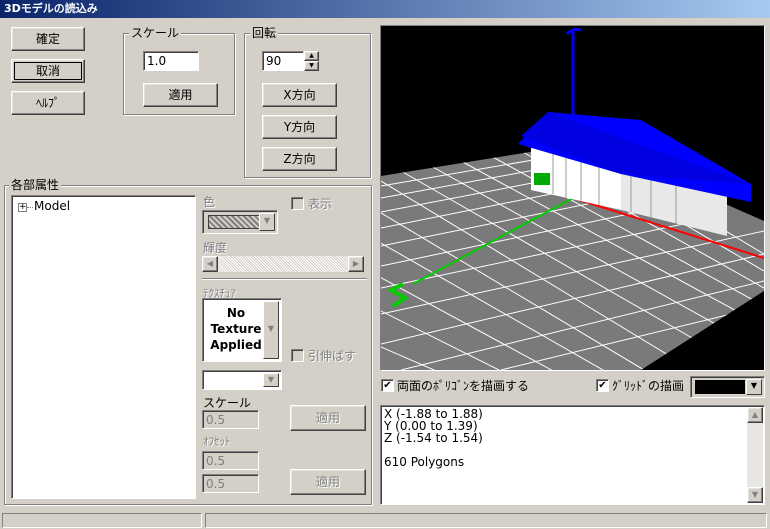  I want to click on window-title: 3Dモデルの読込み, so click(385, 9).